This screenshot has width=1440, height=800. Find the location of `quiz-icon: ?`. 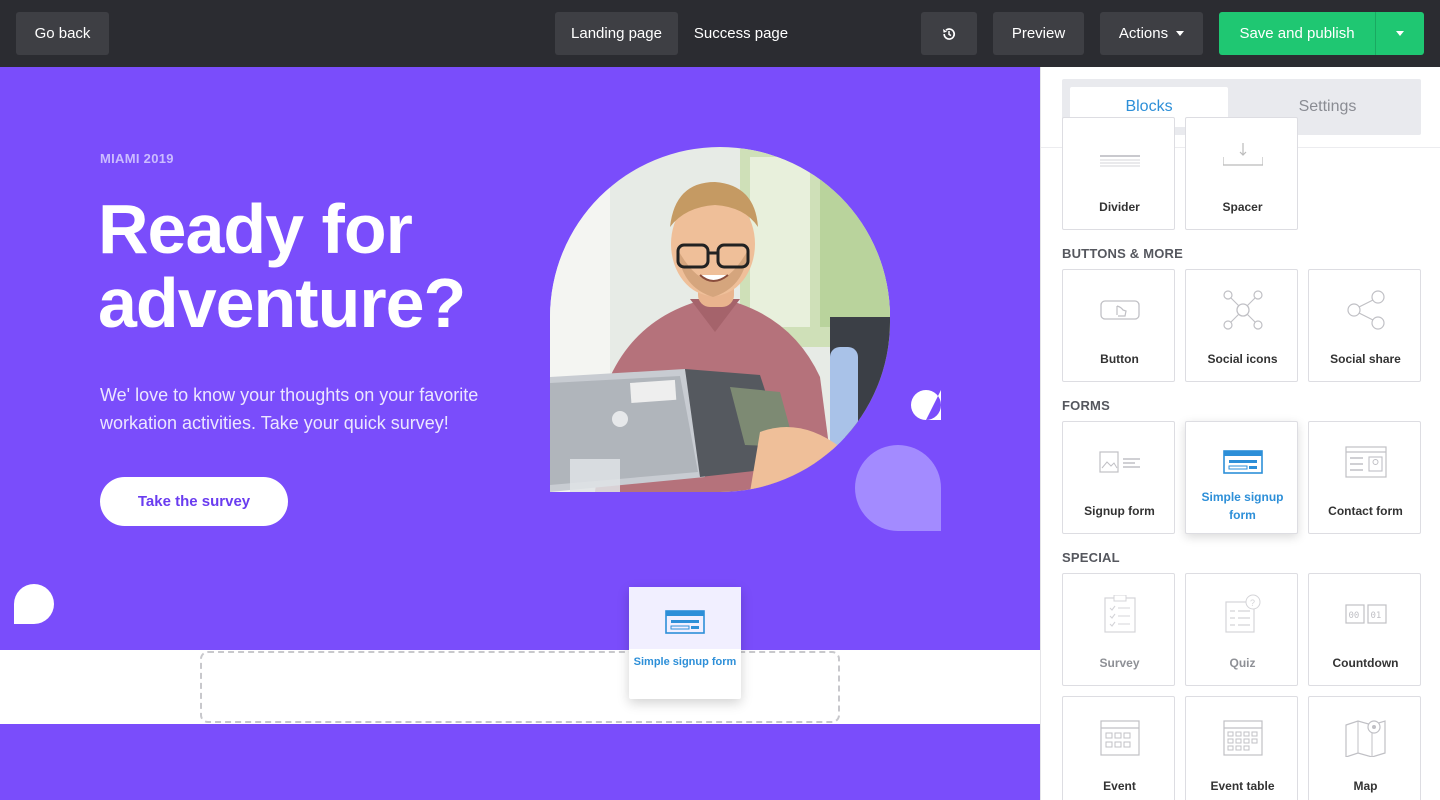

quiz-icon: ? is located at coordinates (1242, 614).